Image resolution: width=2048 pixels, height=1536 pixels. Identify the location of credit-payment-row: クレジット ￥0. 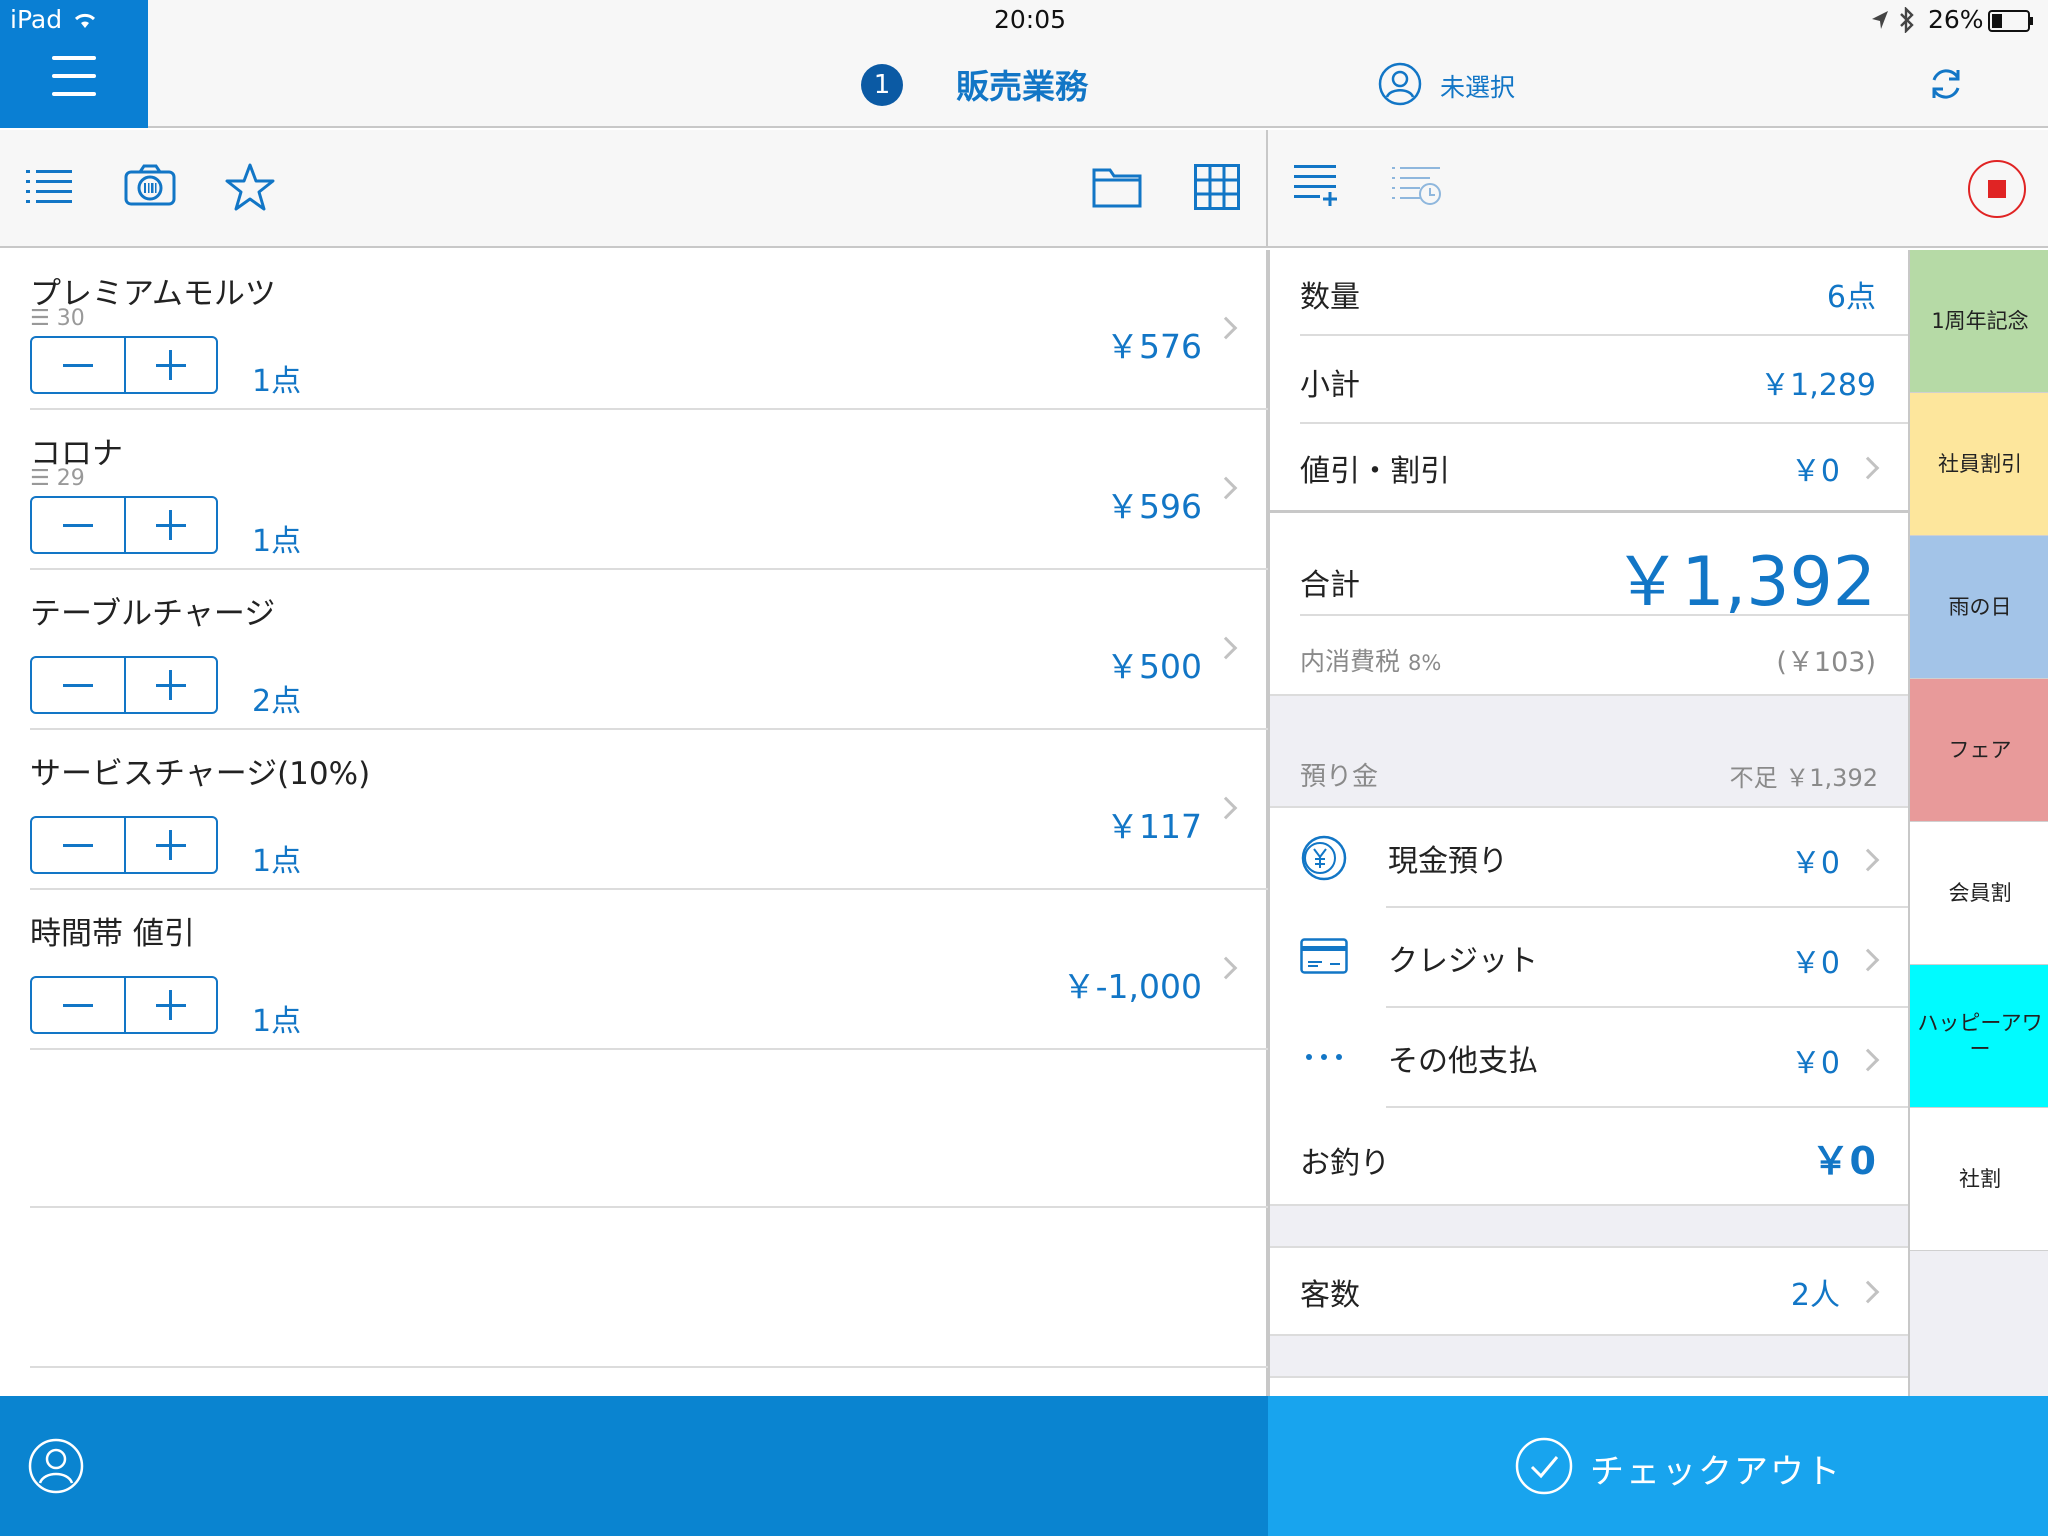
(1590, 957).